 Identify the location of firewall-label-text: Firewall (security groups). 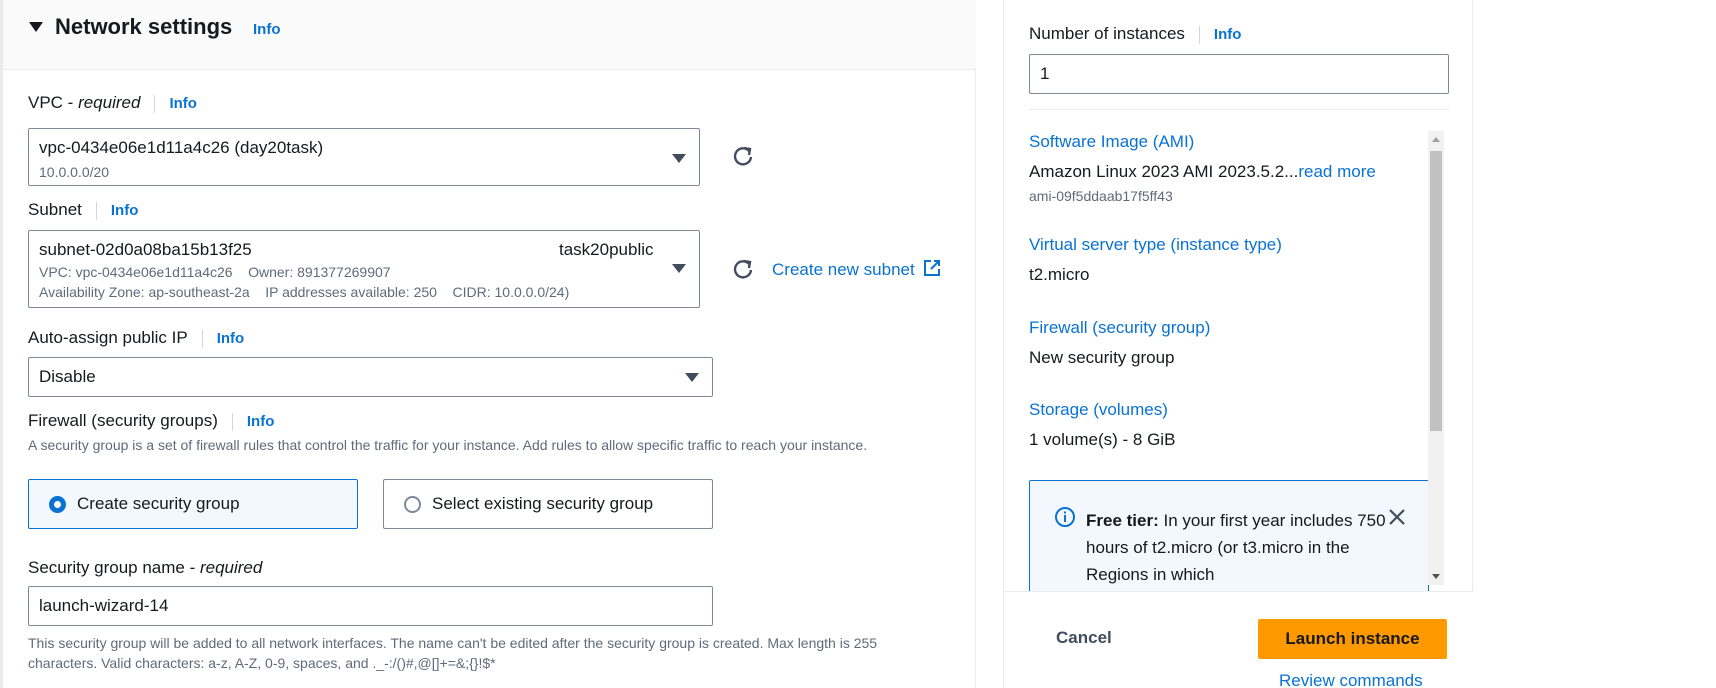
(123, 420).